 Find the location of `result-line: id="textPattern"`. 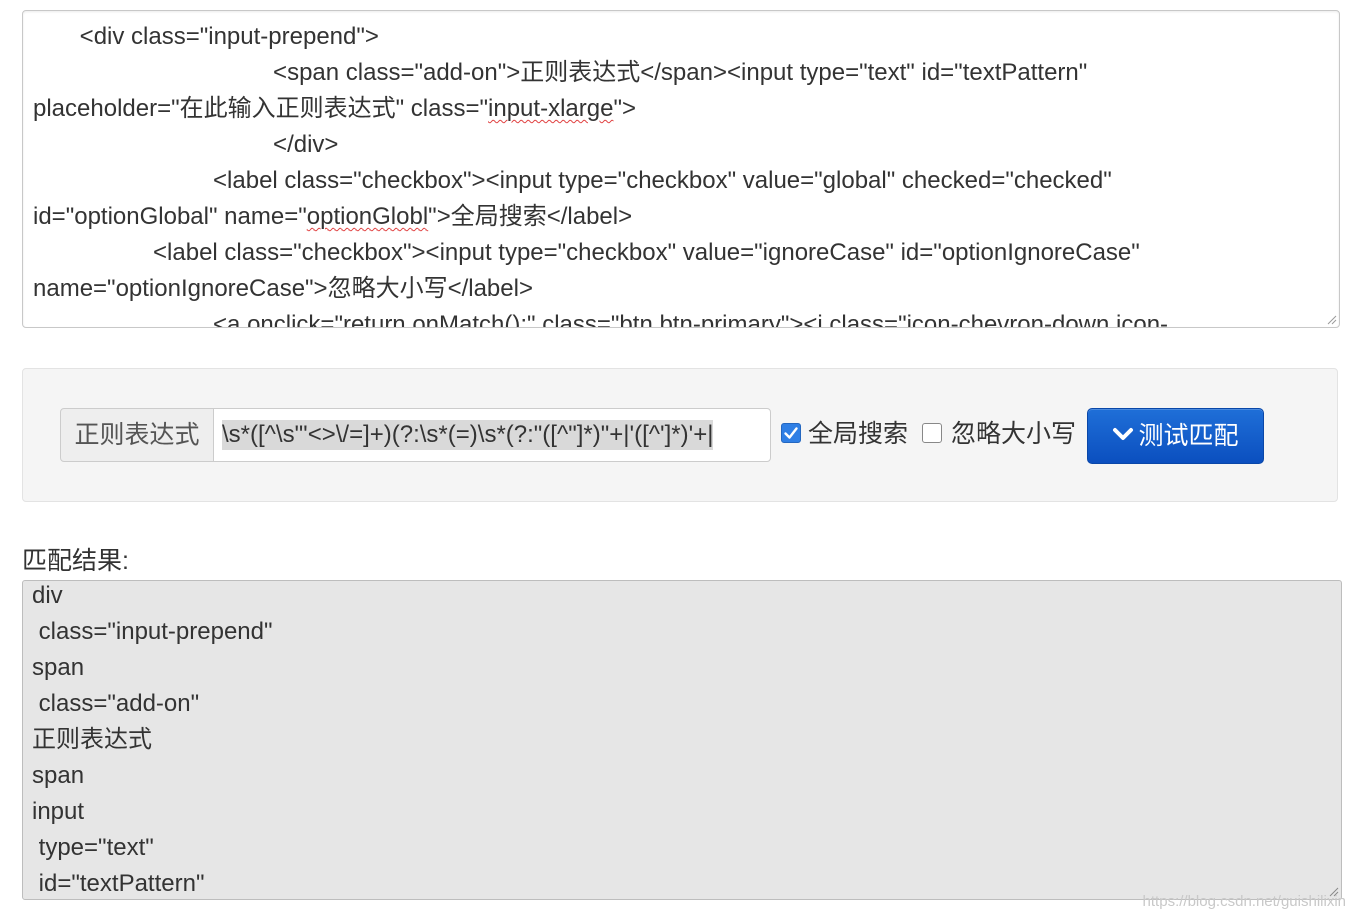

result-line: id="textPattern" is located at coordinates (118, 883).